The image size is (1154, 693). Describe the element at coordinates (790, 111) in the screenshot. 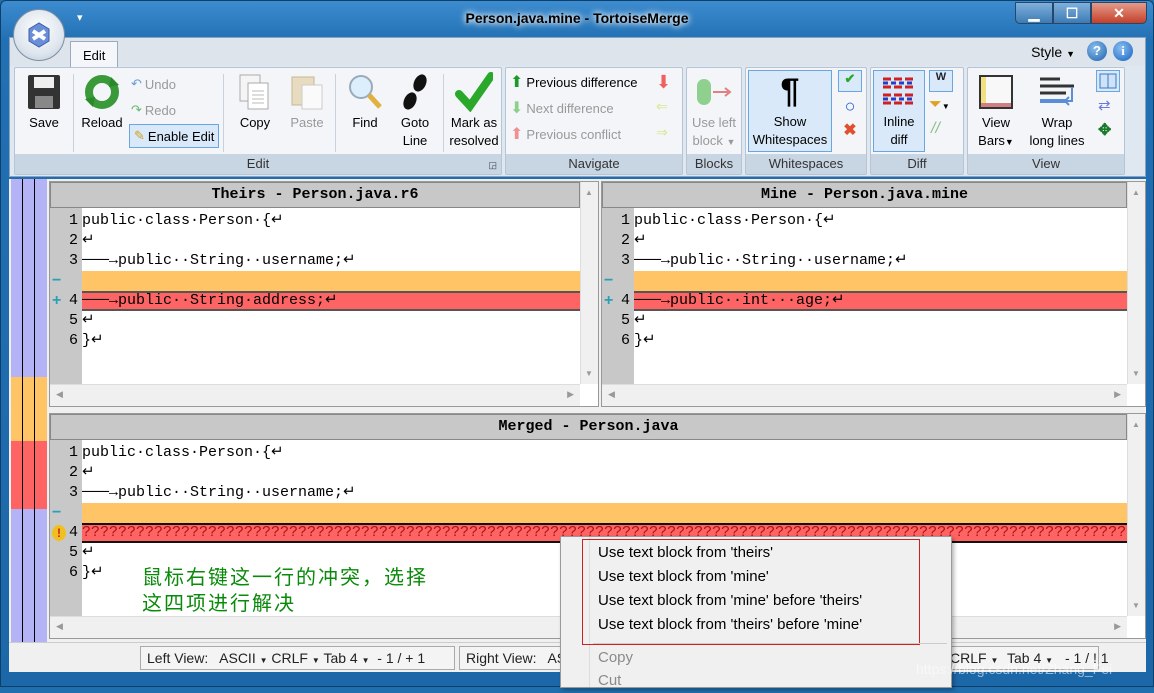

I see `show-whitespaces-button: ¶ Show Whitespaces` at that location.